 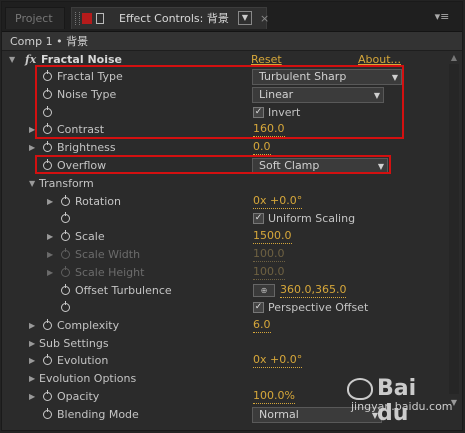 What do you see at coordinates (272, 236) in the screenshot?
I see `scale-value: 1500.0` at bounding box center [272, 236].